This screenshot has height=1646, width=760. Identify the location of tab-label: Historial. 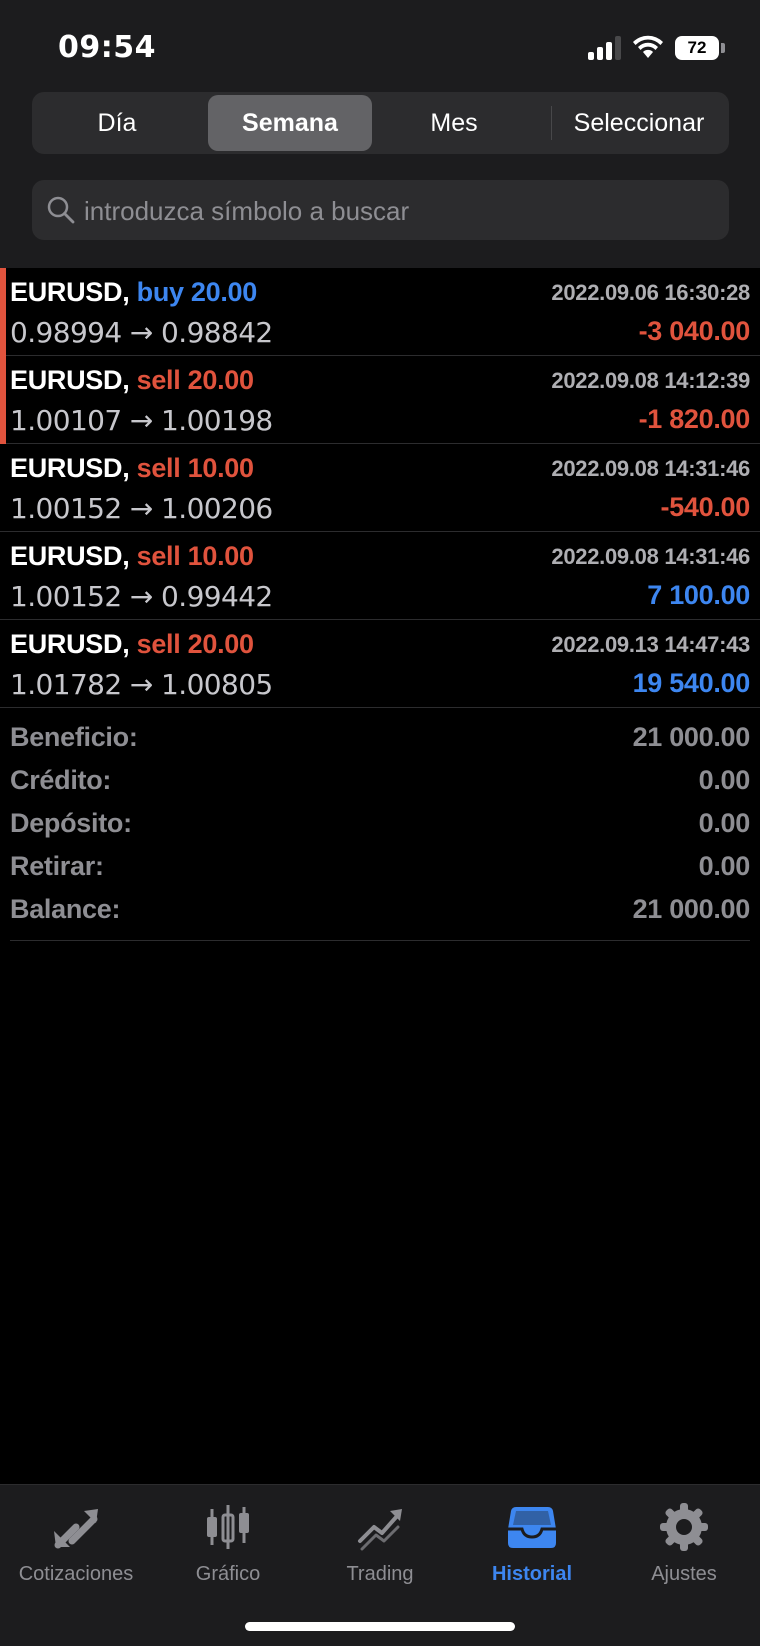
(532, 1574).